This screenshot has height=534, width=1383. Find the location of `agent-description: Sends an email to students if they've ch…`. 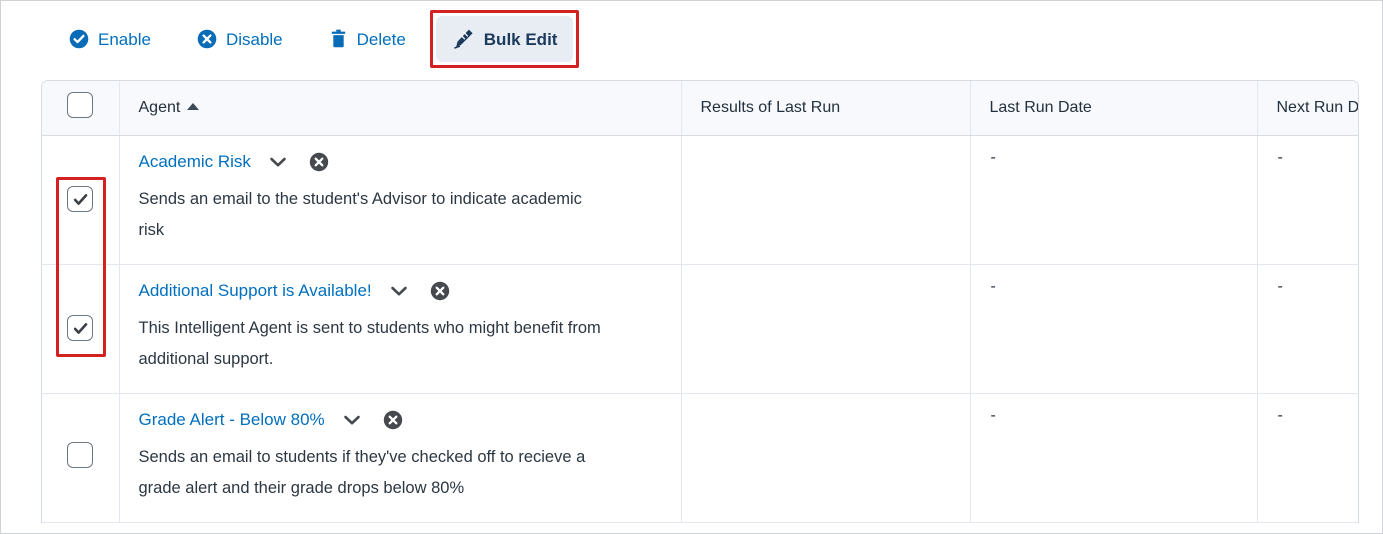

agent-description: Sends an email to students if they've ch… is located at coordinates (362, 472).